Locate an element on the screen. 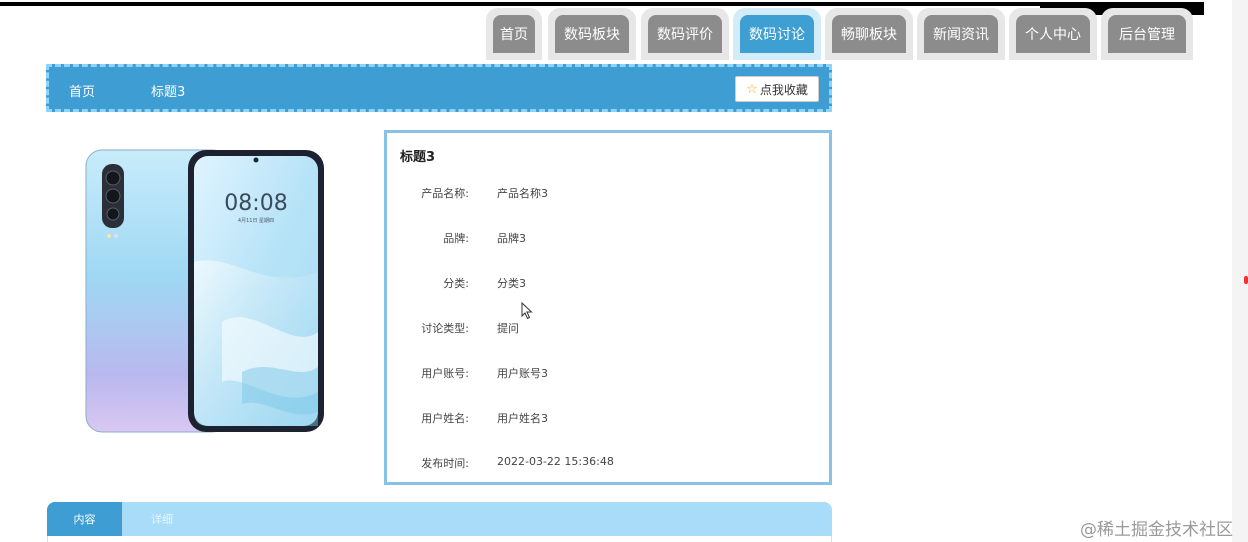  detail-label: 产品名称: is located at coordinates (445, 193).